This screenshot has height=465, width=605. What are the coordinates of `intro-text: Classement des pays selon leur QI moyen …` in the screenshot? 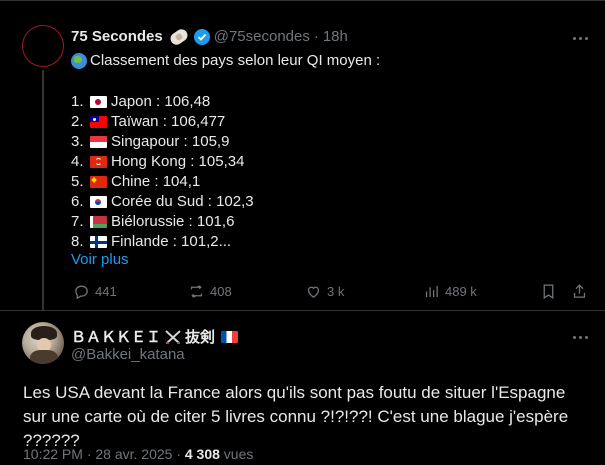 It's located at (235, 60).